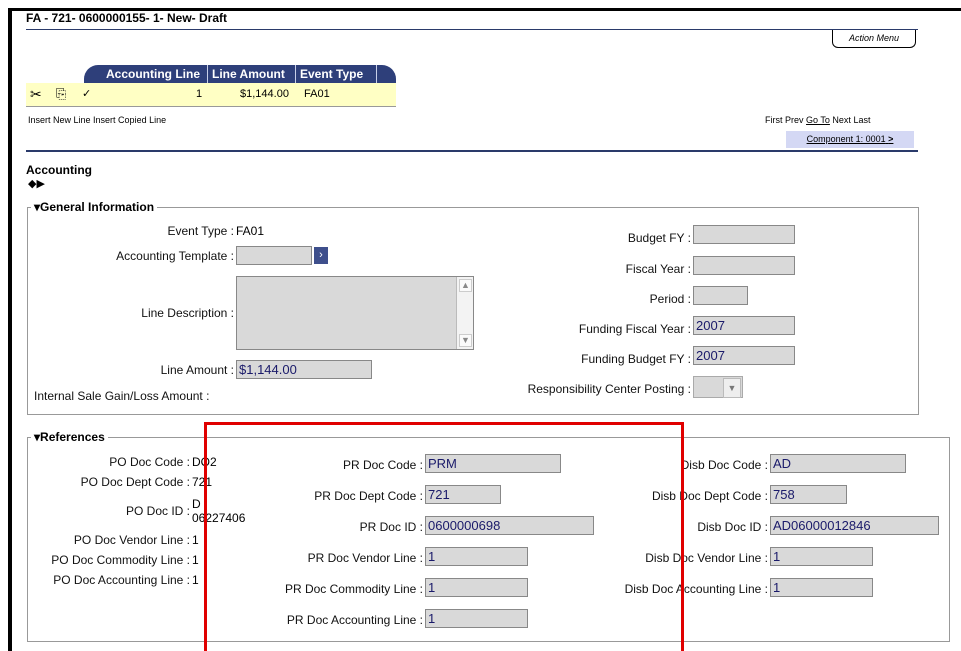  I want to click on column-line-amount: Line Amount, so click(248, 74).